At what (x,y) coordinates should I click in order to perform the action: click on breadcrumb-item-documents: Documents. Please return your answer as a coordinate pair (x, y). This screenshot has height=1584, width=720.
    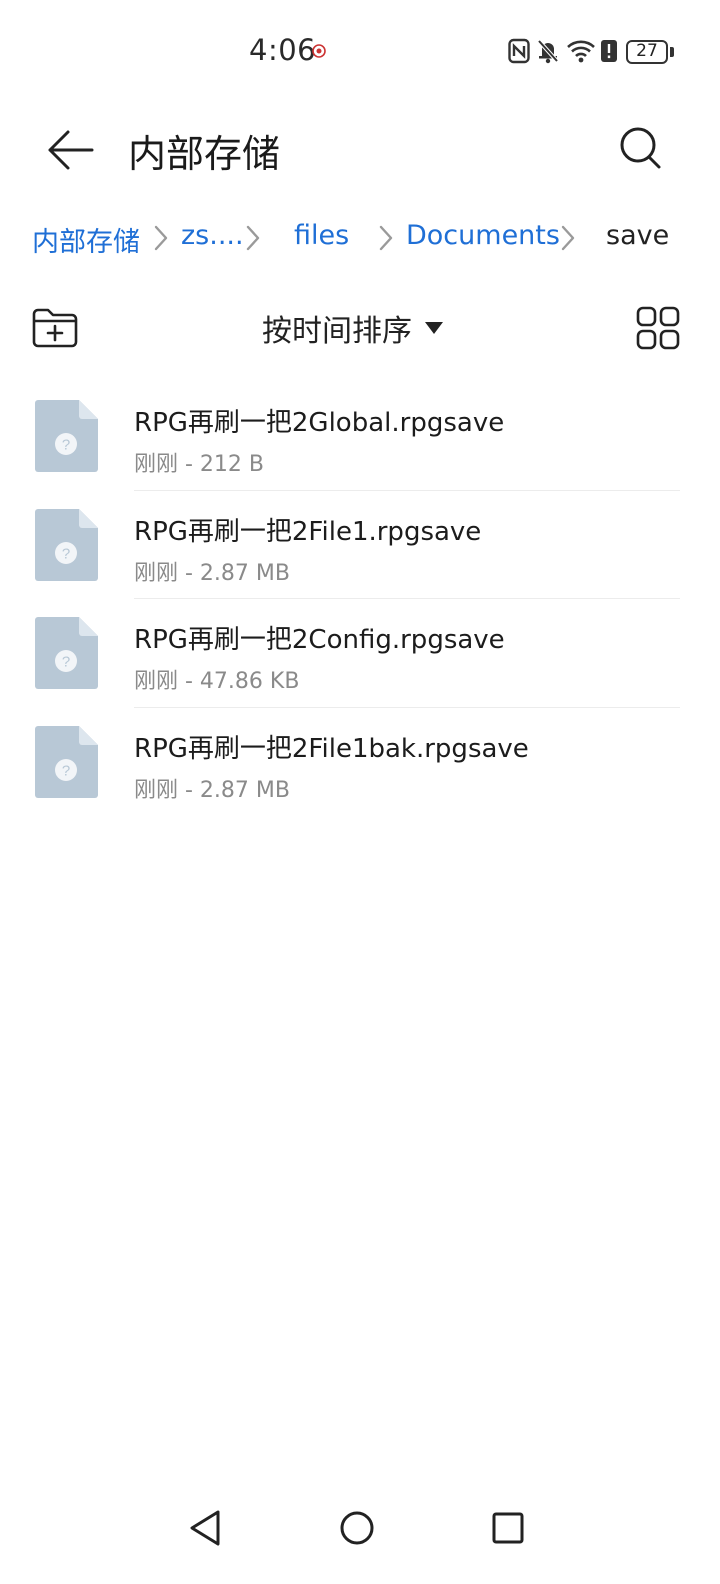
    Looking at the image, I should click on (483, 235).